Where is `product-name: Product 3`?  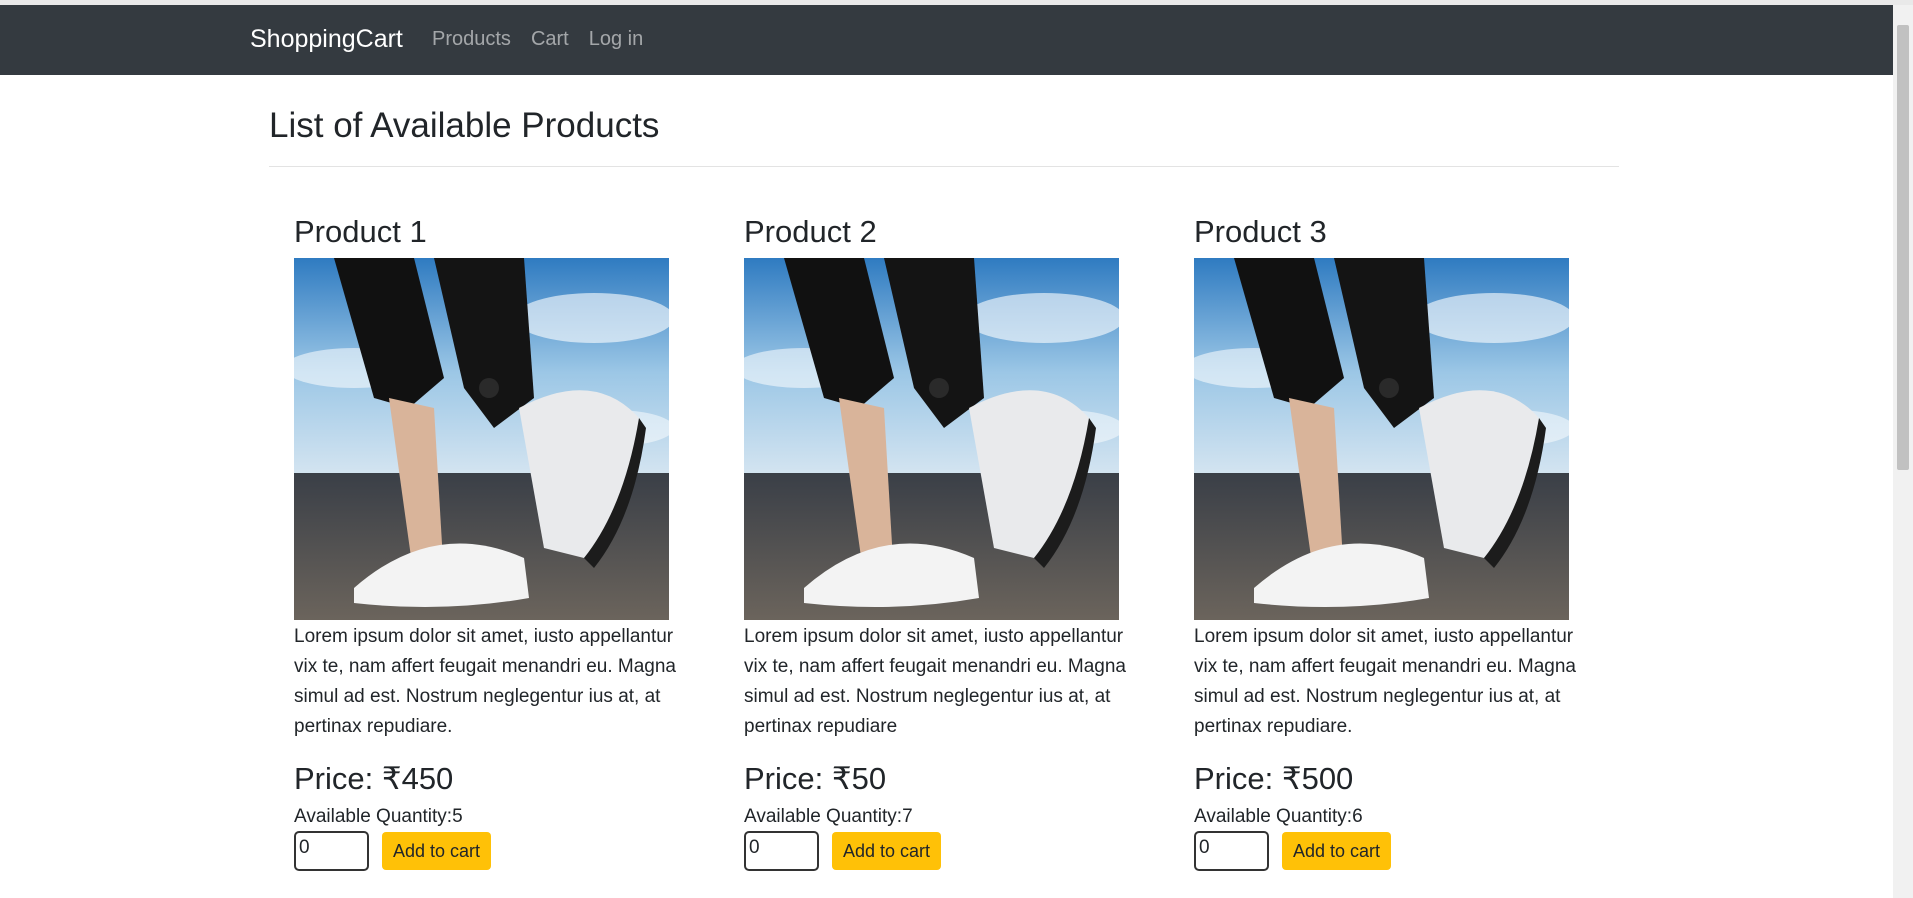
product-name: Product 3 is located at coordinates (1260, 231).